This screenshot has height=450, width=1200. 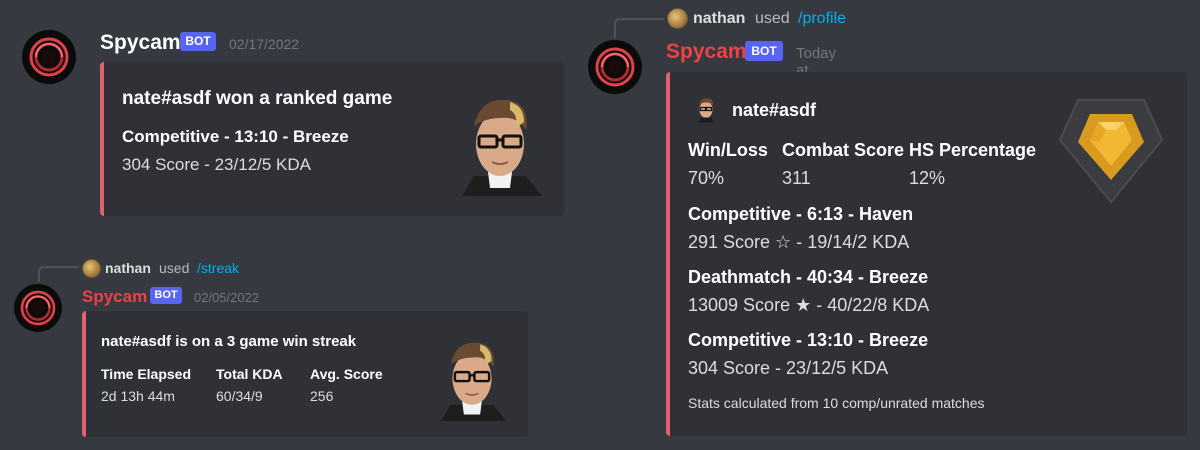 What do you see at coordinates (227, 297) in the screenshot?
I see `timestamp: 02/05/2022` at bounding box center [227, 297].